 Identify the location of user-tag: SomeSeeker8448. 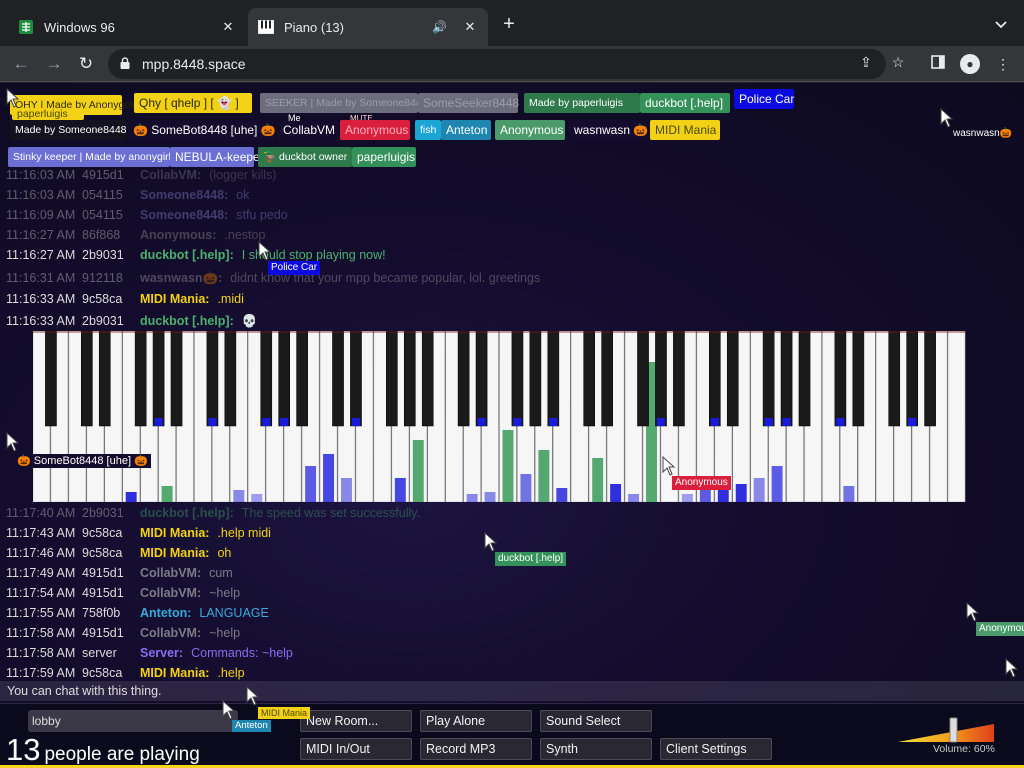
(468, 103).